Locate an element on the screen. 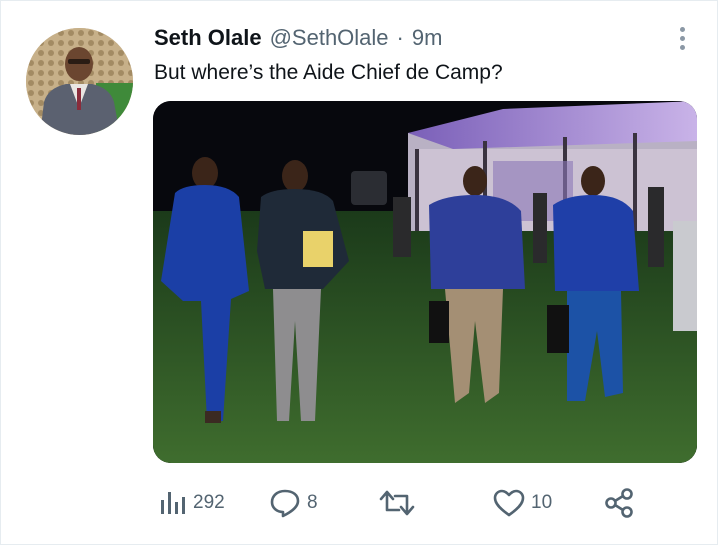  share-icon is located at coordinates (619, 503).